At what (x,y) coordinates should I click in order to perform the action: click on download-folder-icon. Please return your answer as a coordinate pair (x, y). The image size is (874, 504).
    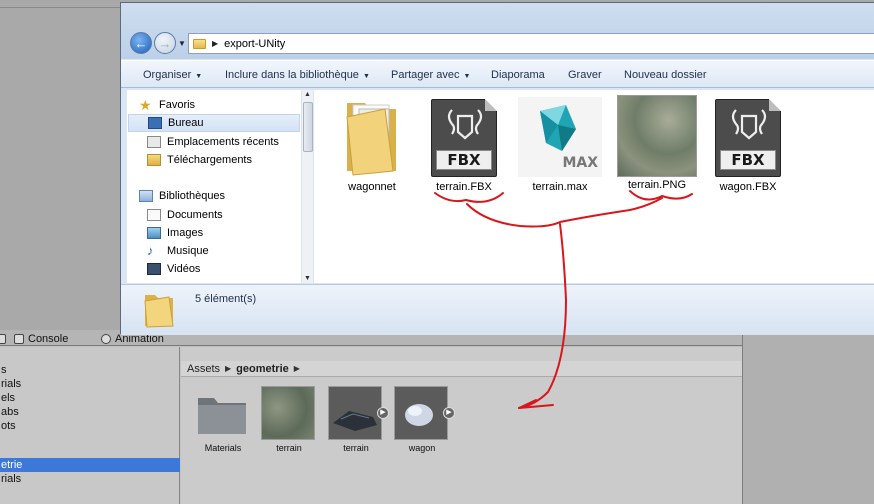
    Looking at the image, I should click on (154, 160).